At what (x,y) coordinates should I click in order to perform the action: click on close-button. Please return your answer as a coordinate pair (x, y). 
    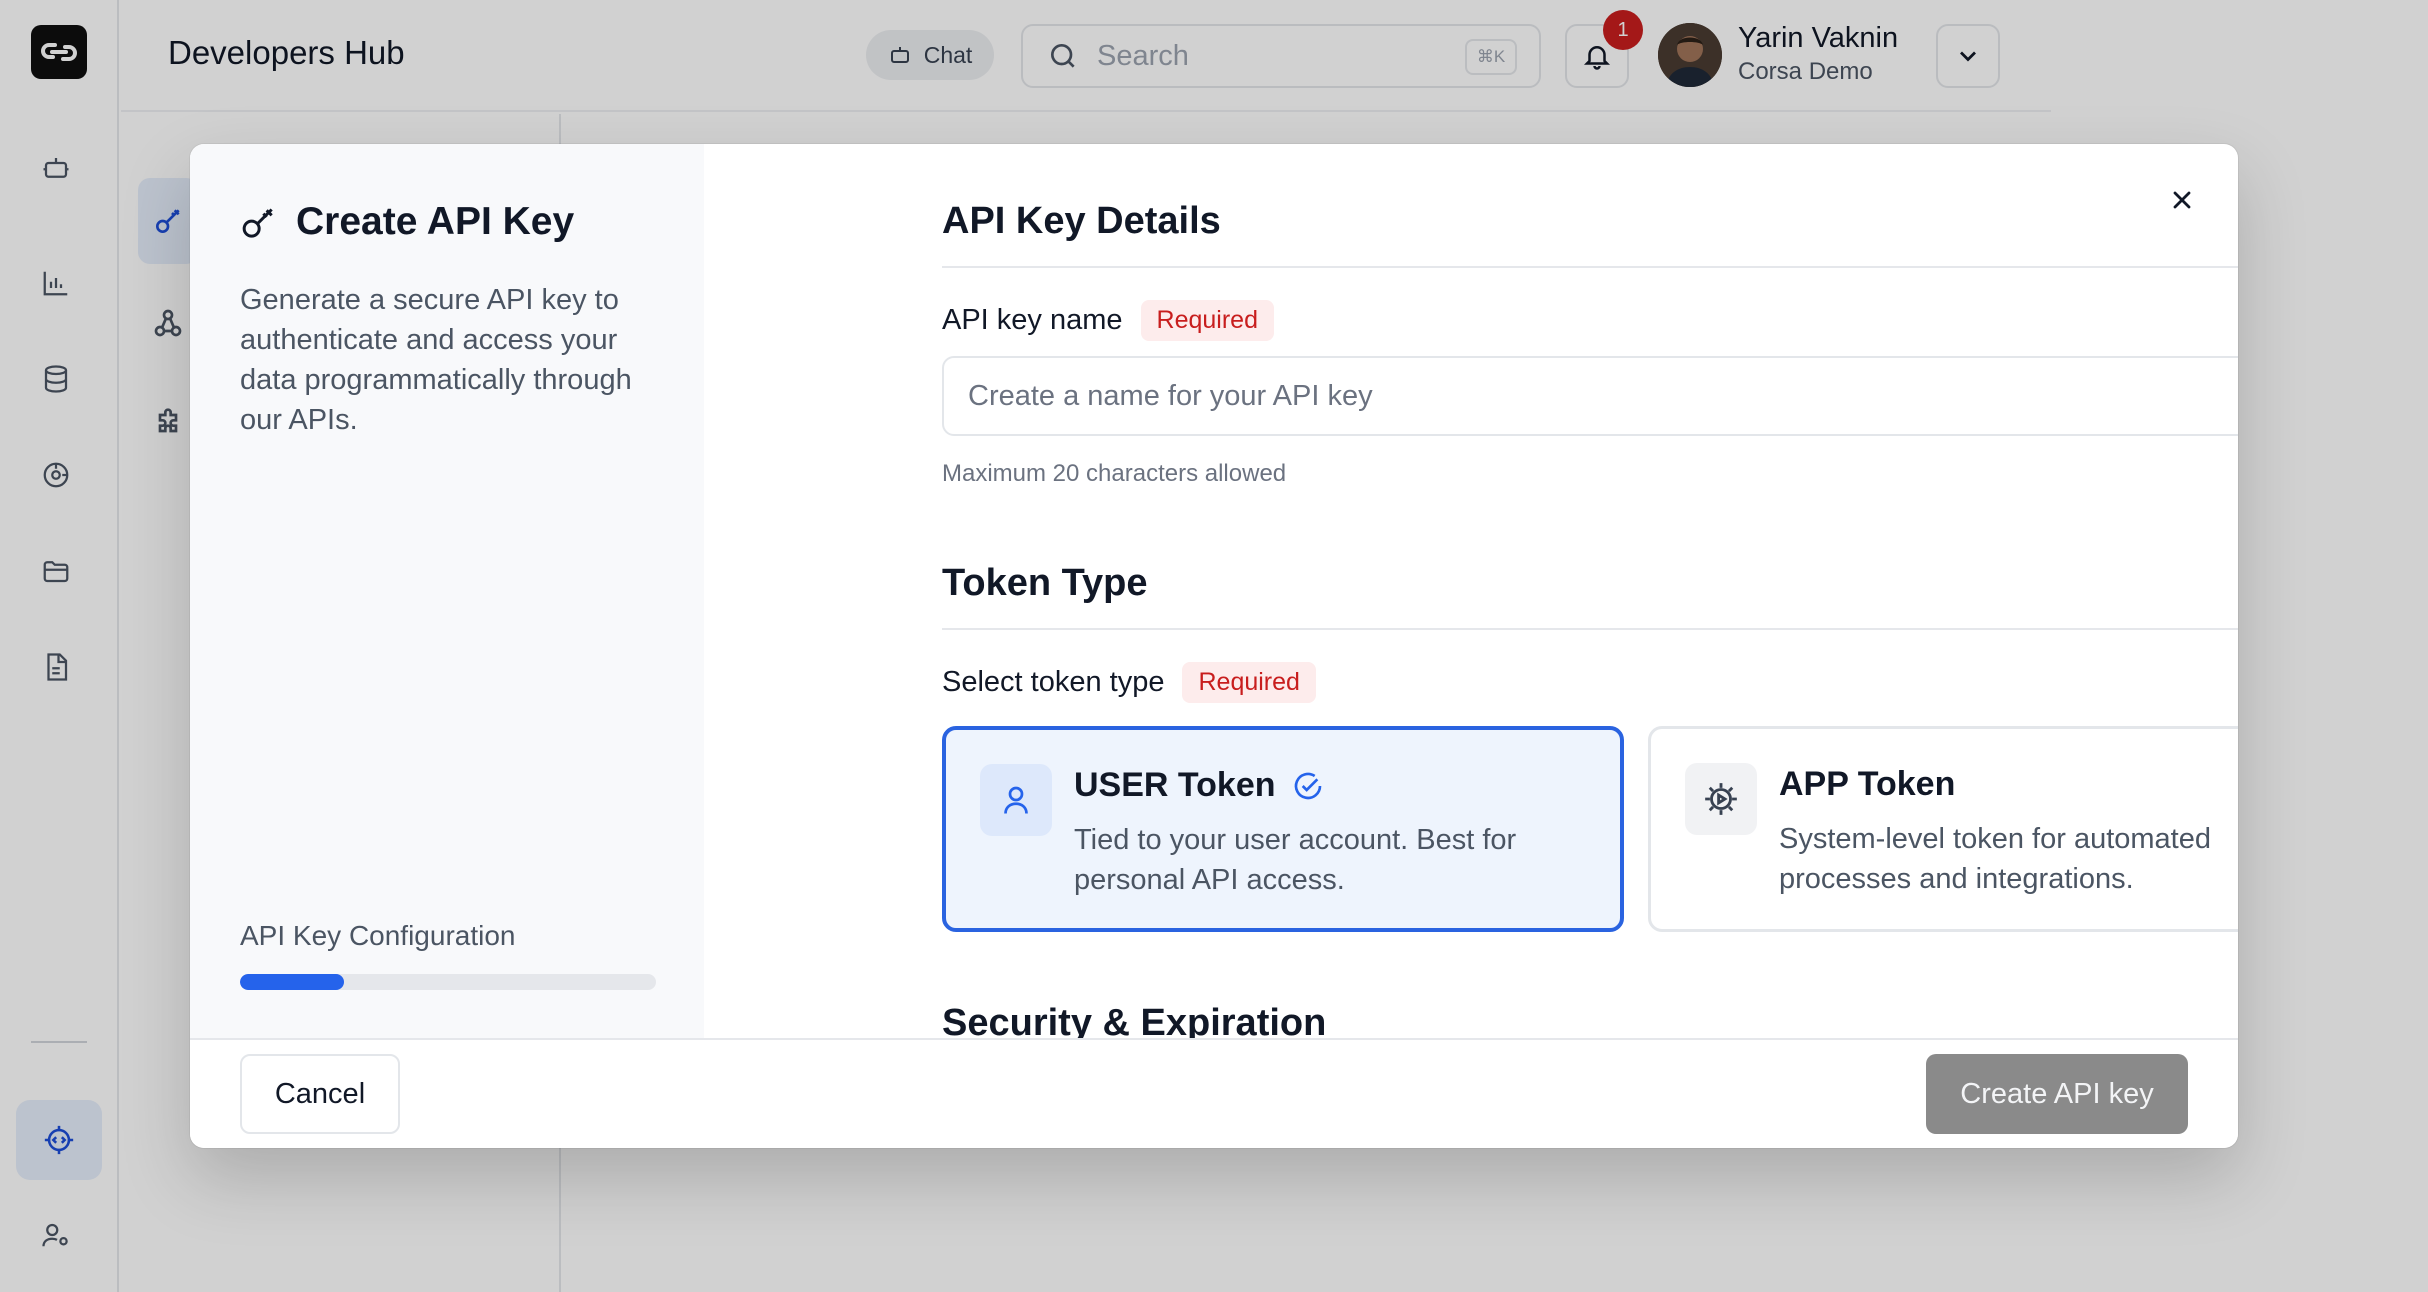
    Looking at the image, I should click on (2182, 200).